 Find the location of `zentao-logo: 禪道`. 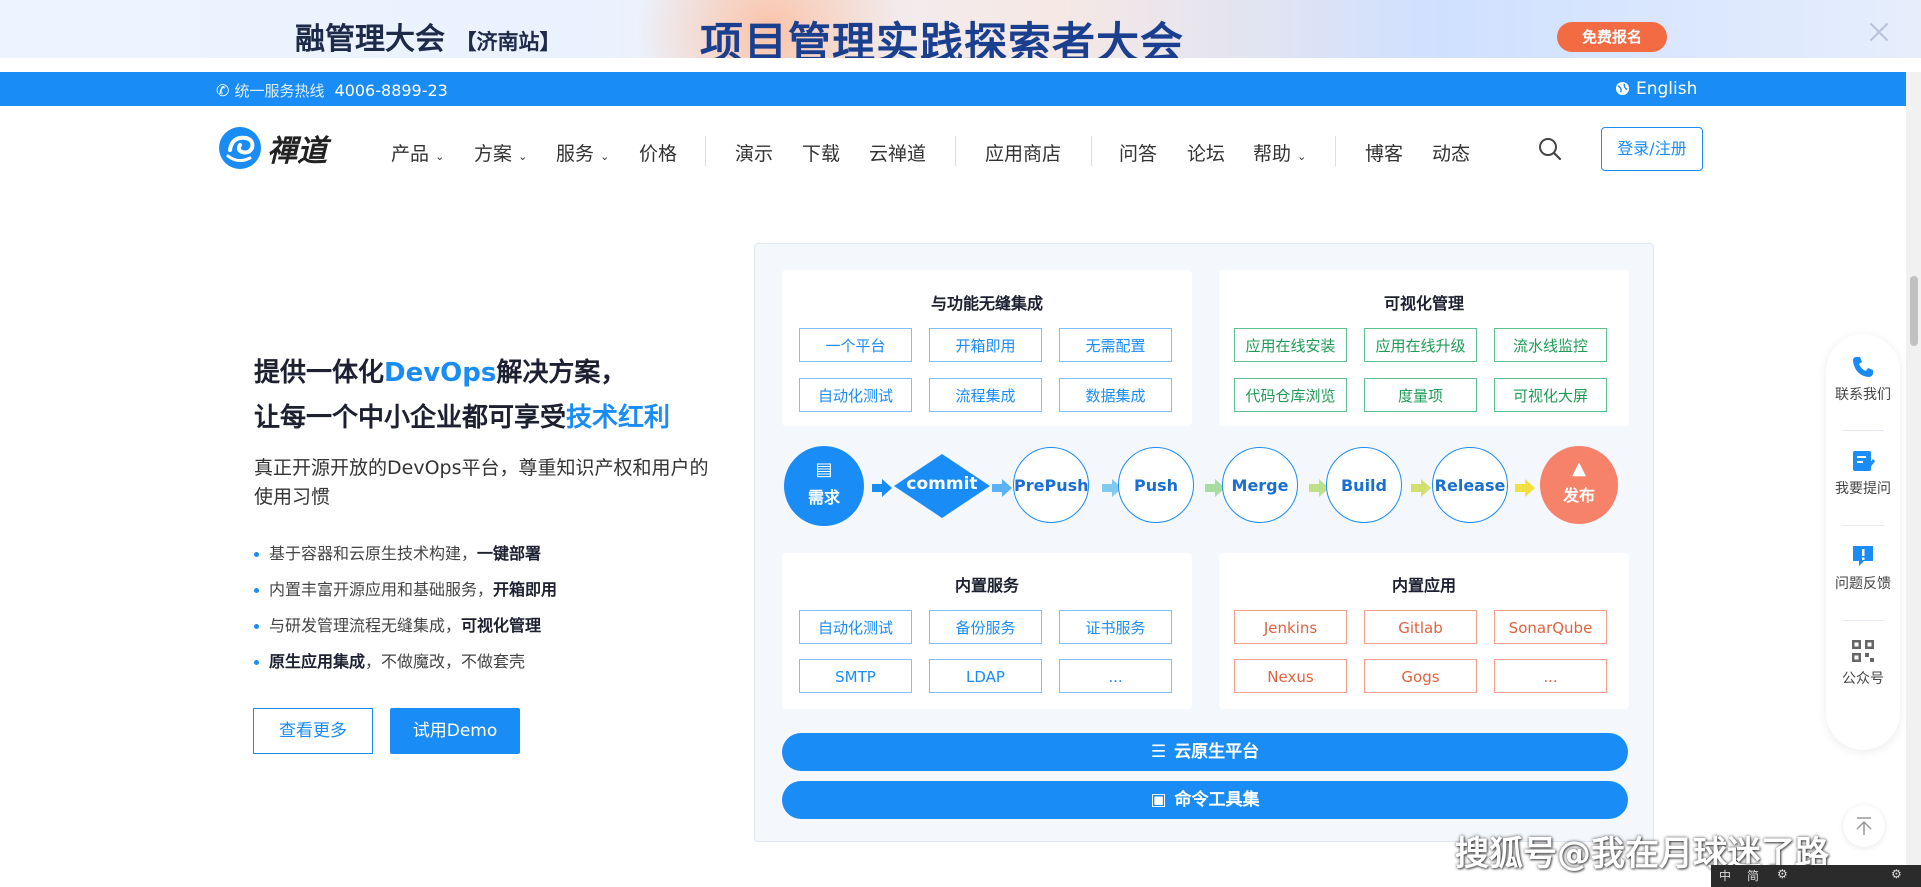

zentao-logo: 禪道 is located at coordinates (272, 148).